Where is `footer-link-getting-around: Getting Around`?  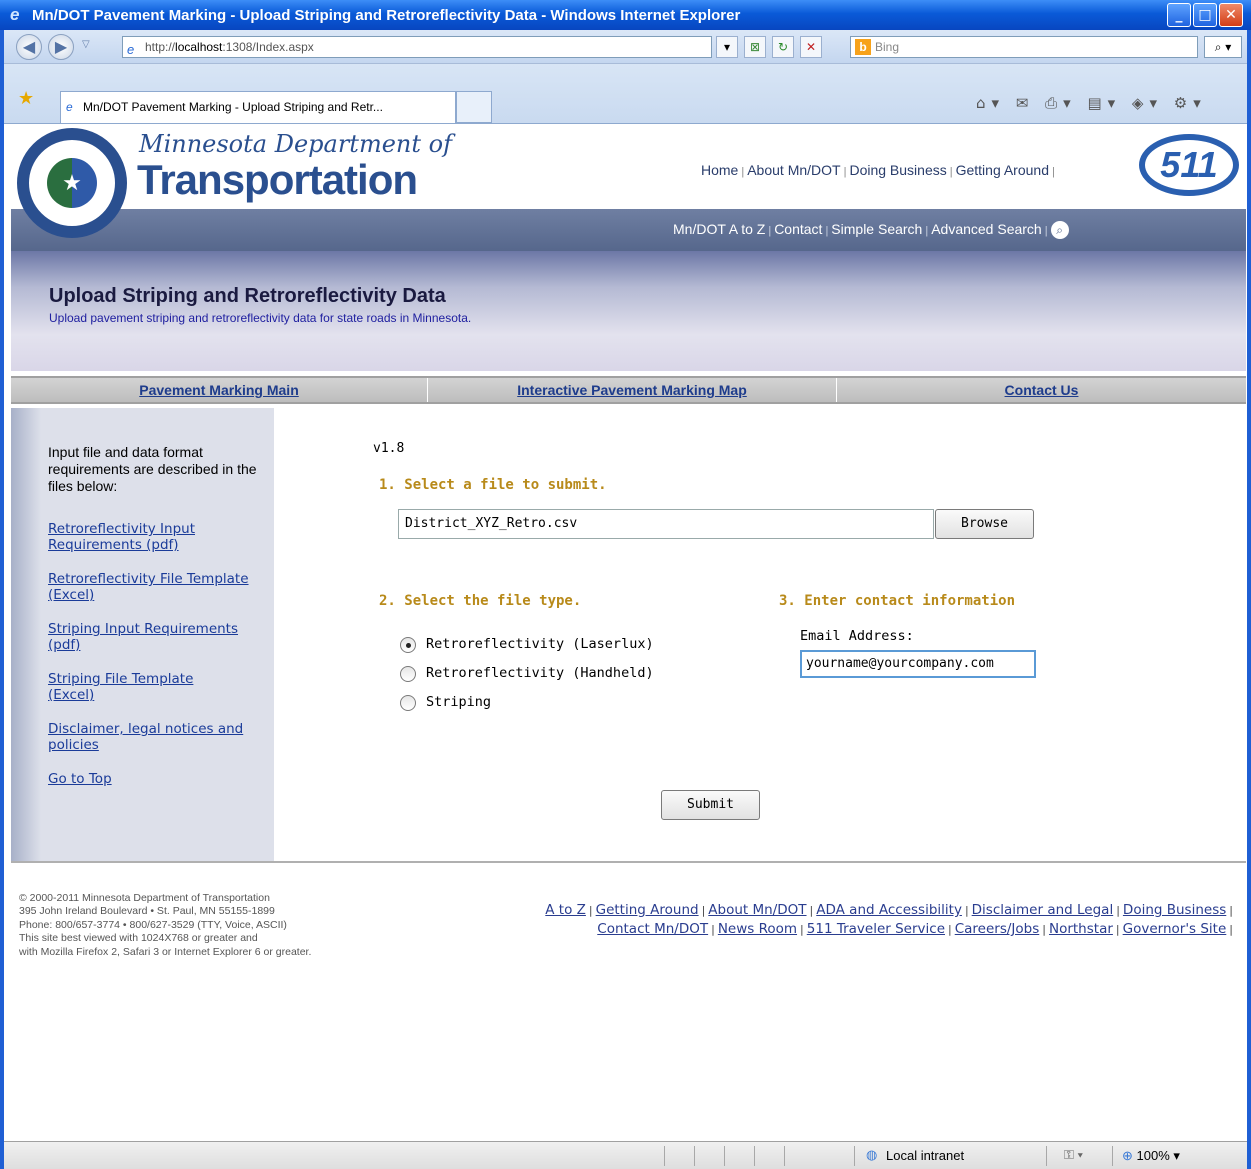 footer-link-getting-around: Getting Around is located at coordinates (647, 910).